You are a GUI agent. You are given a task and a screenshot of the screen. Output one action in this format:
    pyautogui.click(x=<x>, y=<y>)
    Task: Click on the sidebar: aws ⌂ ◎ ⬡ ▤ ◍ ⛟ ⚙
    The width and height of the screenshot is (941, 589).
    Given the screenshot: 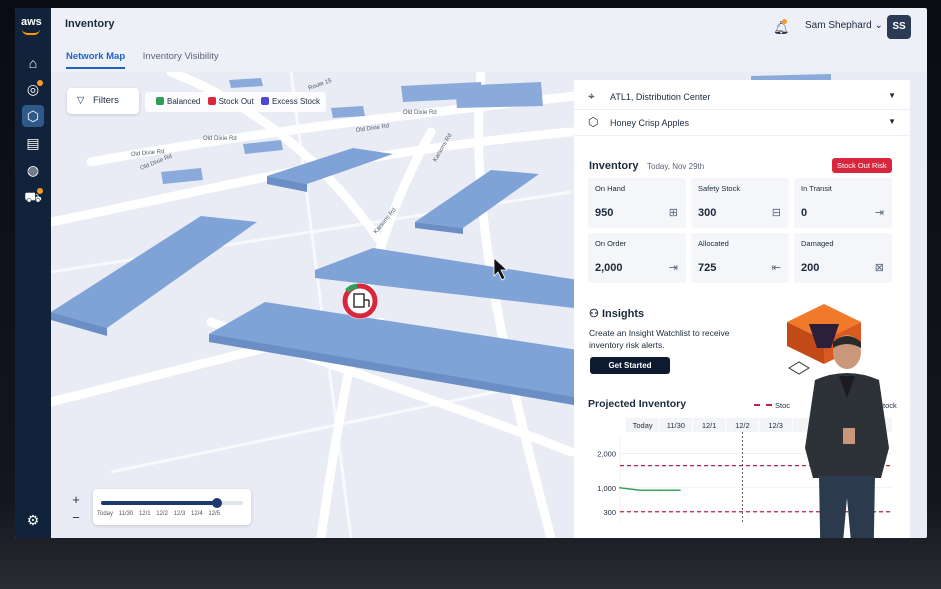 What is the action you would take?
    pyautogui.click(x=33, y=273)
    